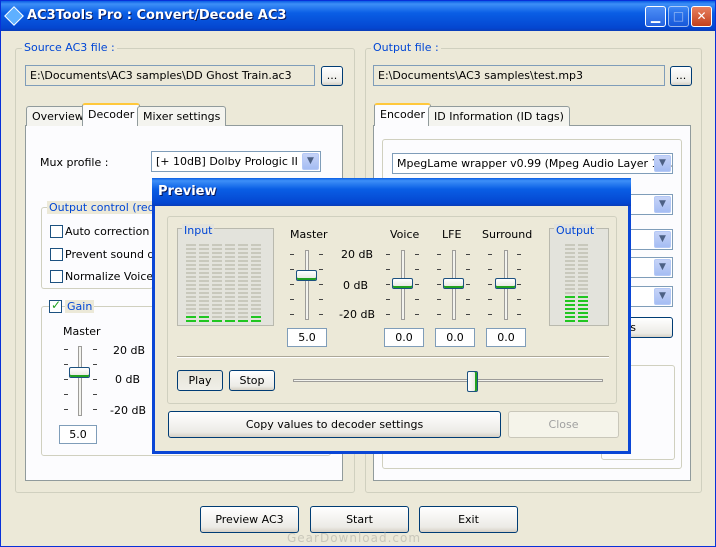 This screenshot has width=716, height=547. I want to click on tab-mixer-settings: Mixer settings, so click(182, 116).